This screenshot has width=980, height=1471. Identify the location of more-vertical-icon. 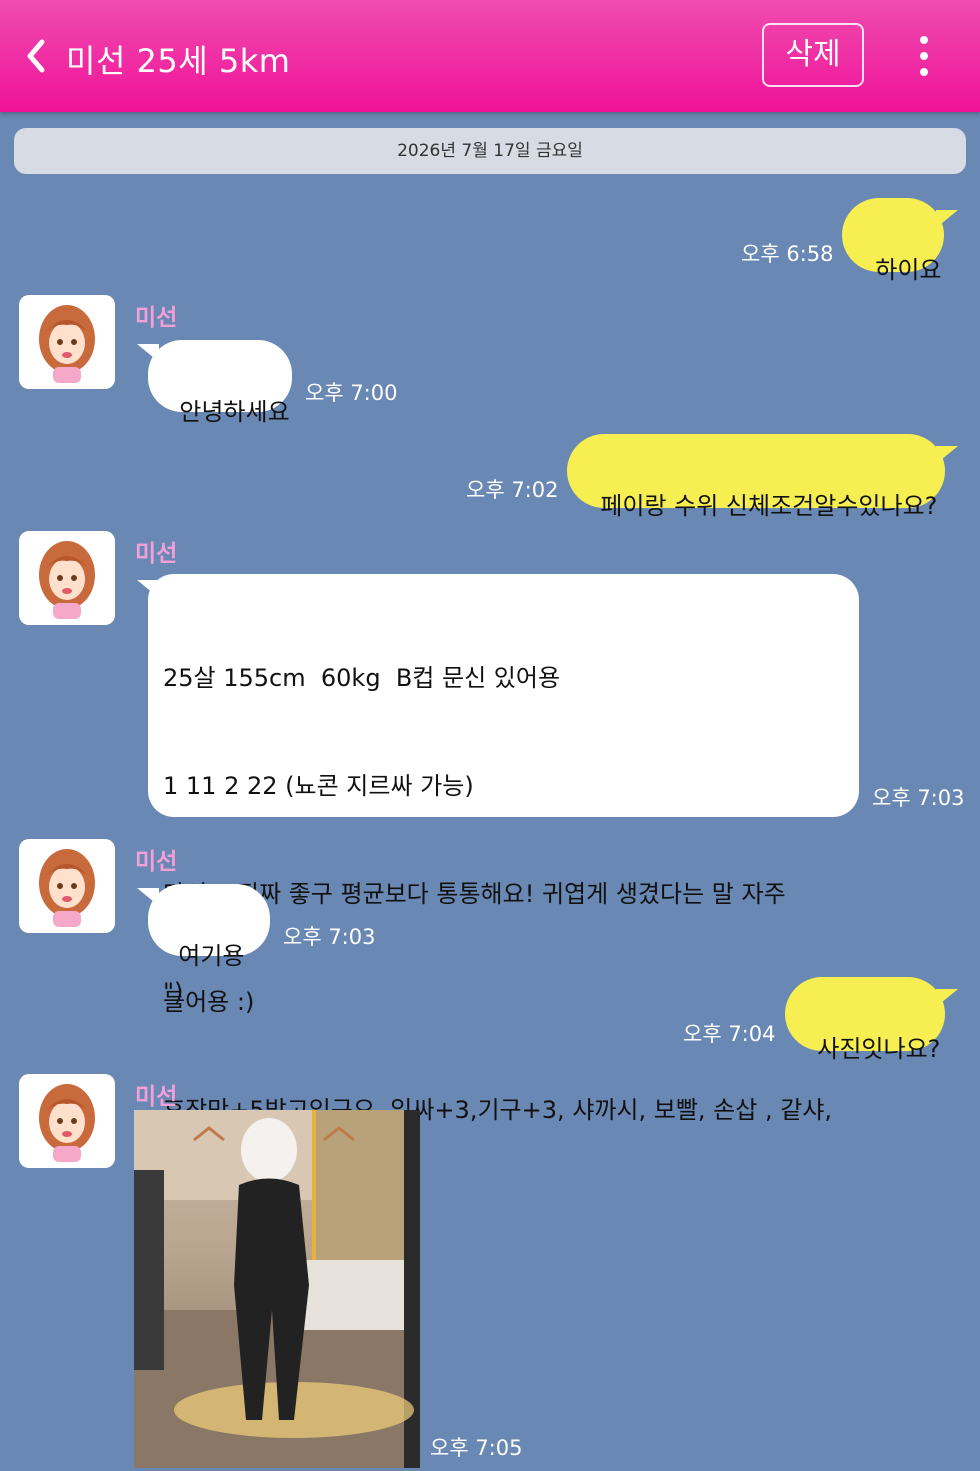
(924, 57).